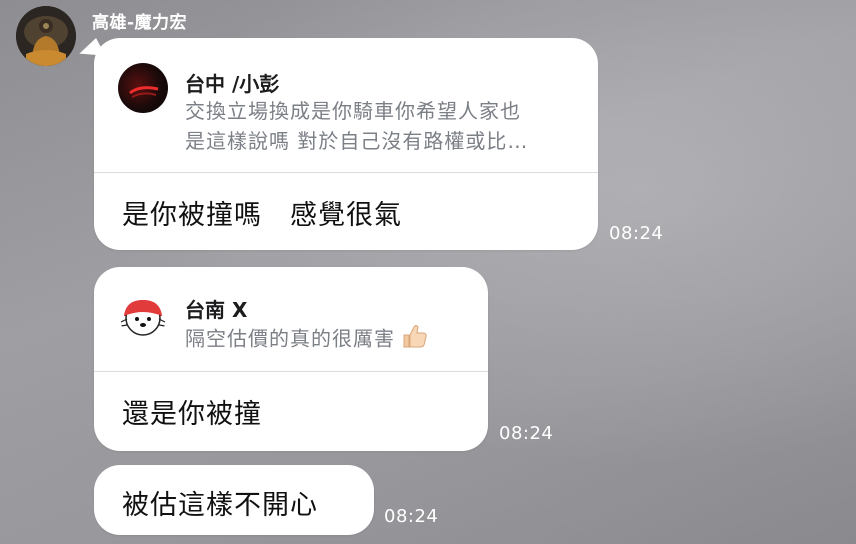  Describe the element at coordinates (291, 319) in the screenshot. I see `quoted-message: 台南 X 隔空估價的真的很厲害` at that location.